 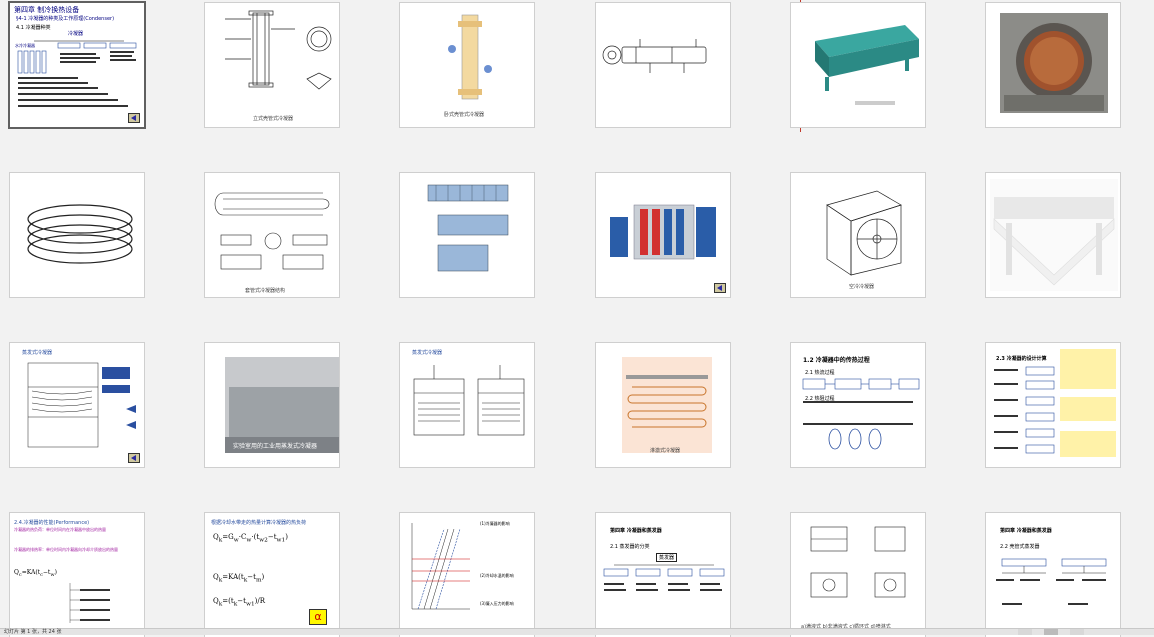 What do you see at coordinates (864, 233) in the screenshot?
I see `air-cooled-condenser-drawing` at bounding box center [864, 233].